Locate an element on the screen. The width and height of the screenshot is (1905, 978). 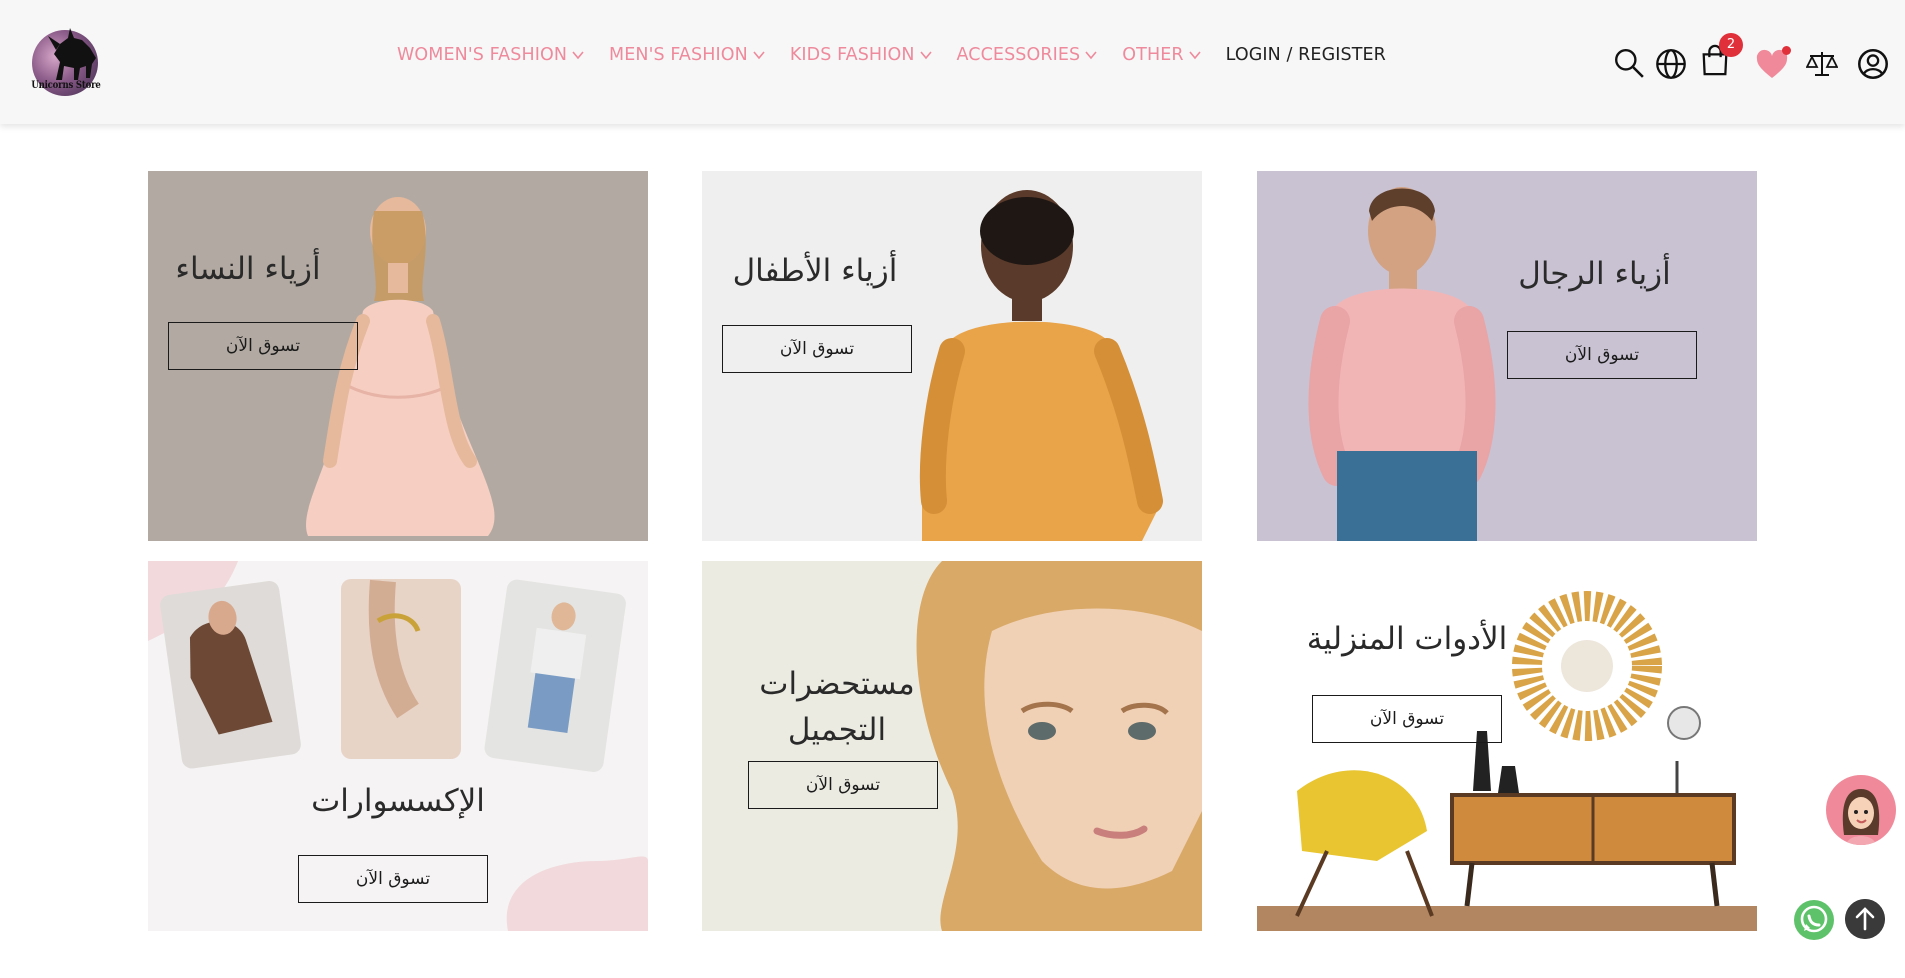
category-title: الأدوات المنزلية is located at coordinates (1407, 639).